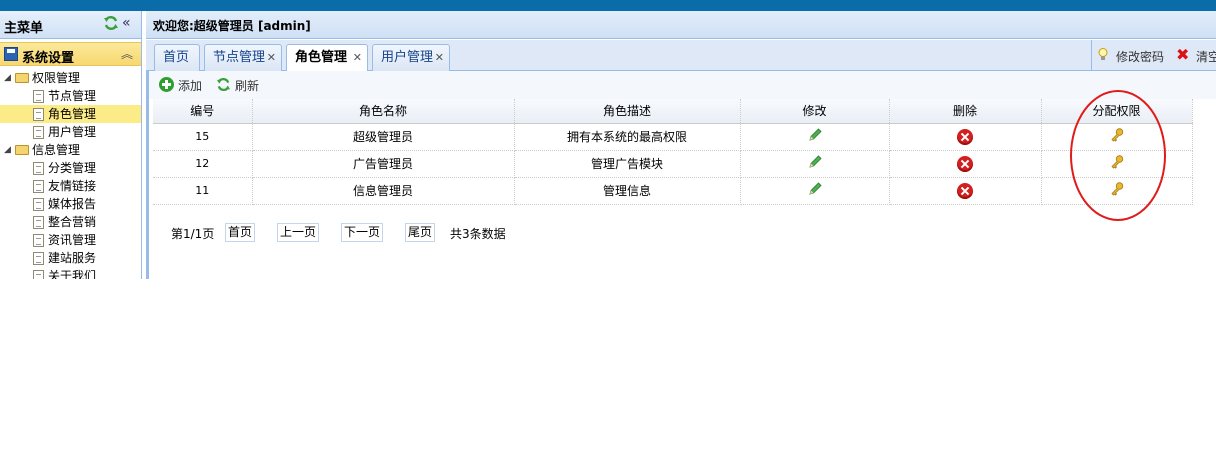 The image size is (1216, 457). Describe the element at coordinates (383, 111) in the screenshot. I see `col-header-role-name: 角色名称` at that location.